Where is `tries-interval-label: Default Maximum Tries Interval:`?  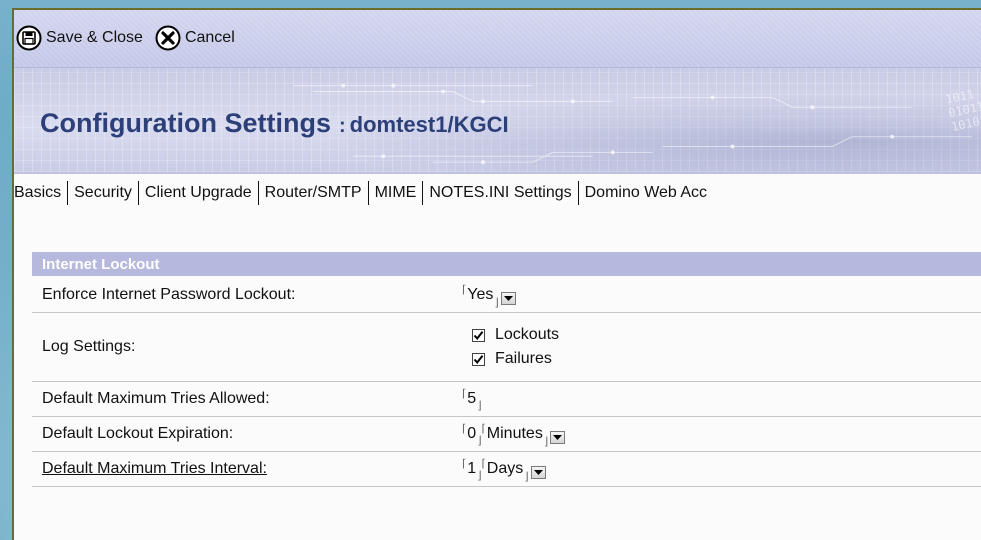 tries-interval-label: Default Maximum Tries Interval: is located at coordinates (154, 469).